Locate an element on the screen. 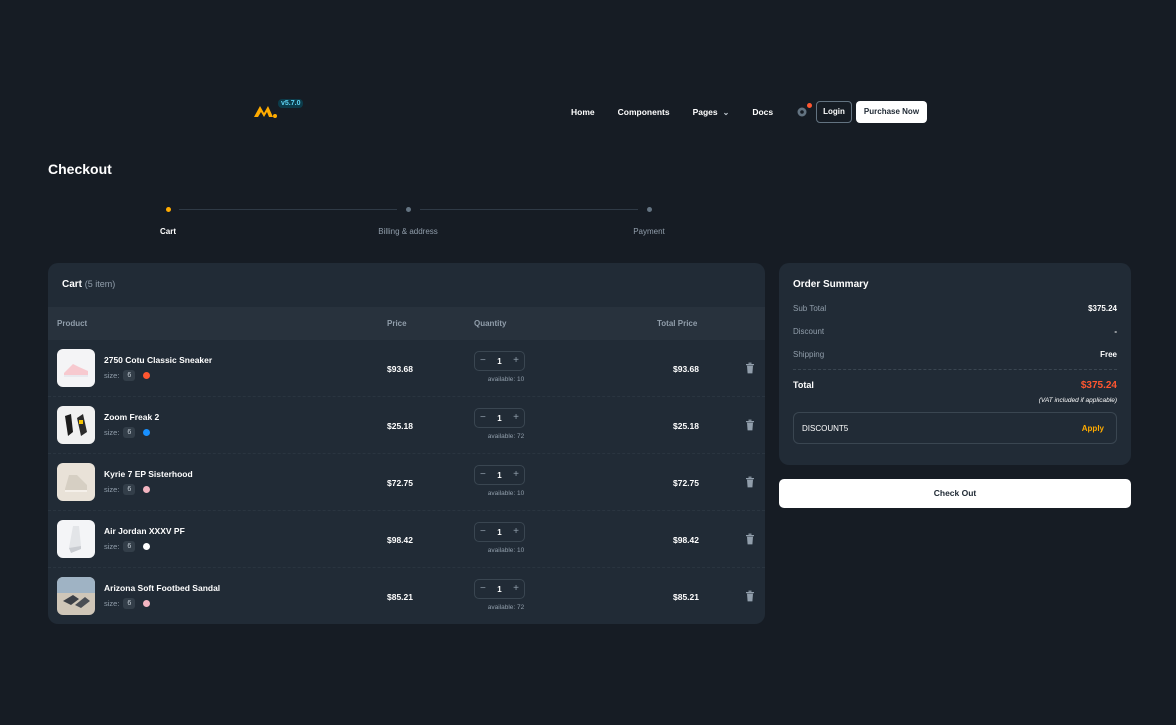 This screenshot has height=725, width=1176. check-out-button: Check Out is located at coordinates (955, 493).